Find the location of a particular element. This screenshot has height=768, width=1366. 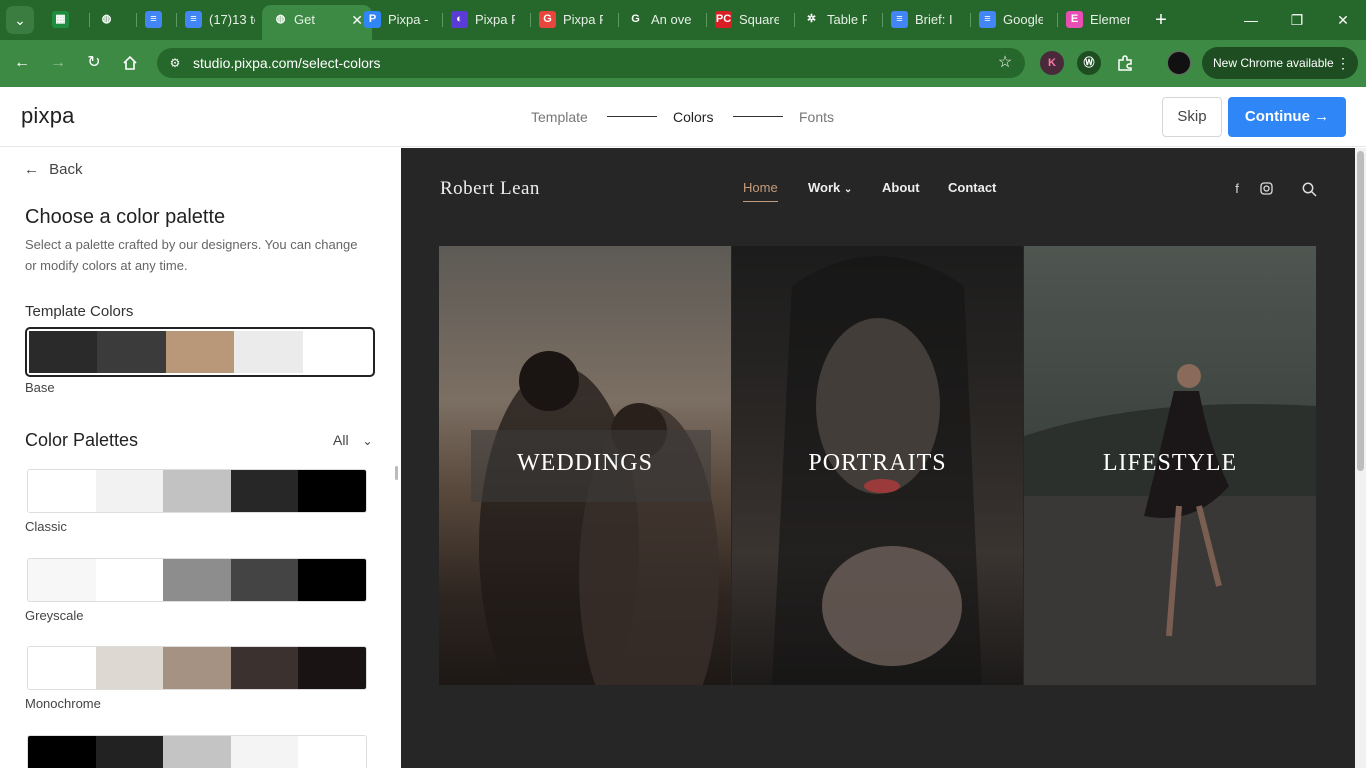

close-tab-icon: ✕ is located at coordinates (357, 20).